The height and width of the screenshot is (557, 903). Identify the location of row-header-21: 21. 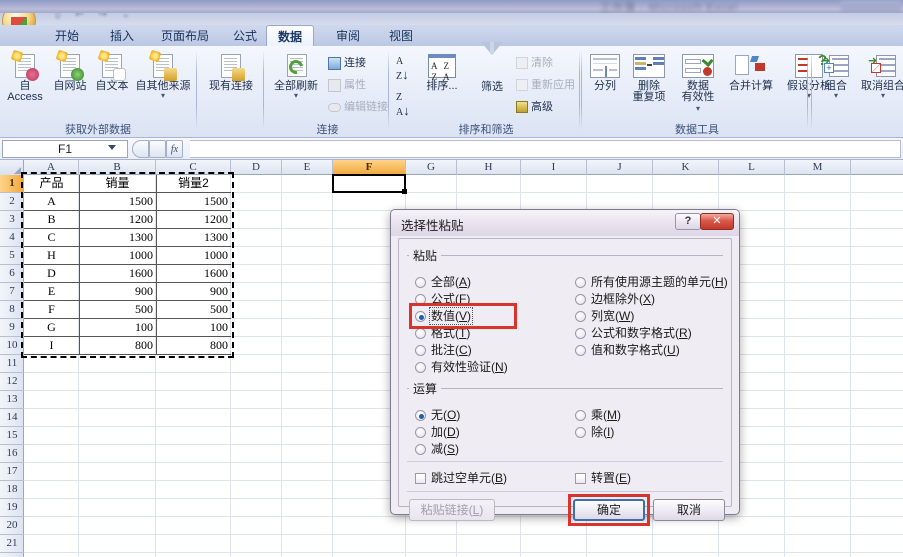
(12, 544).